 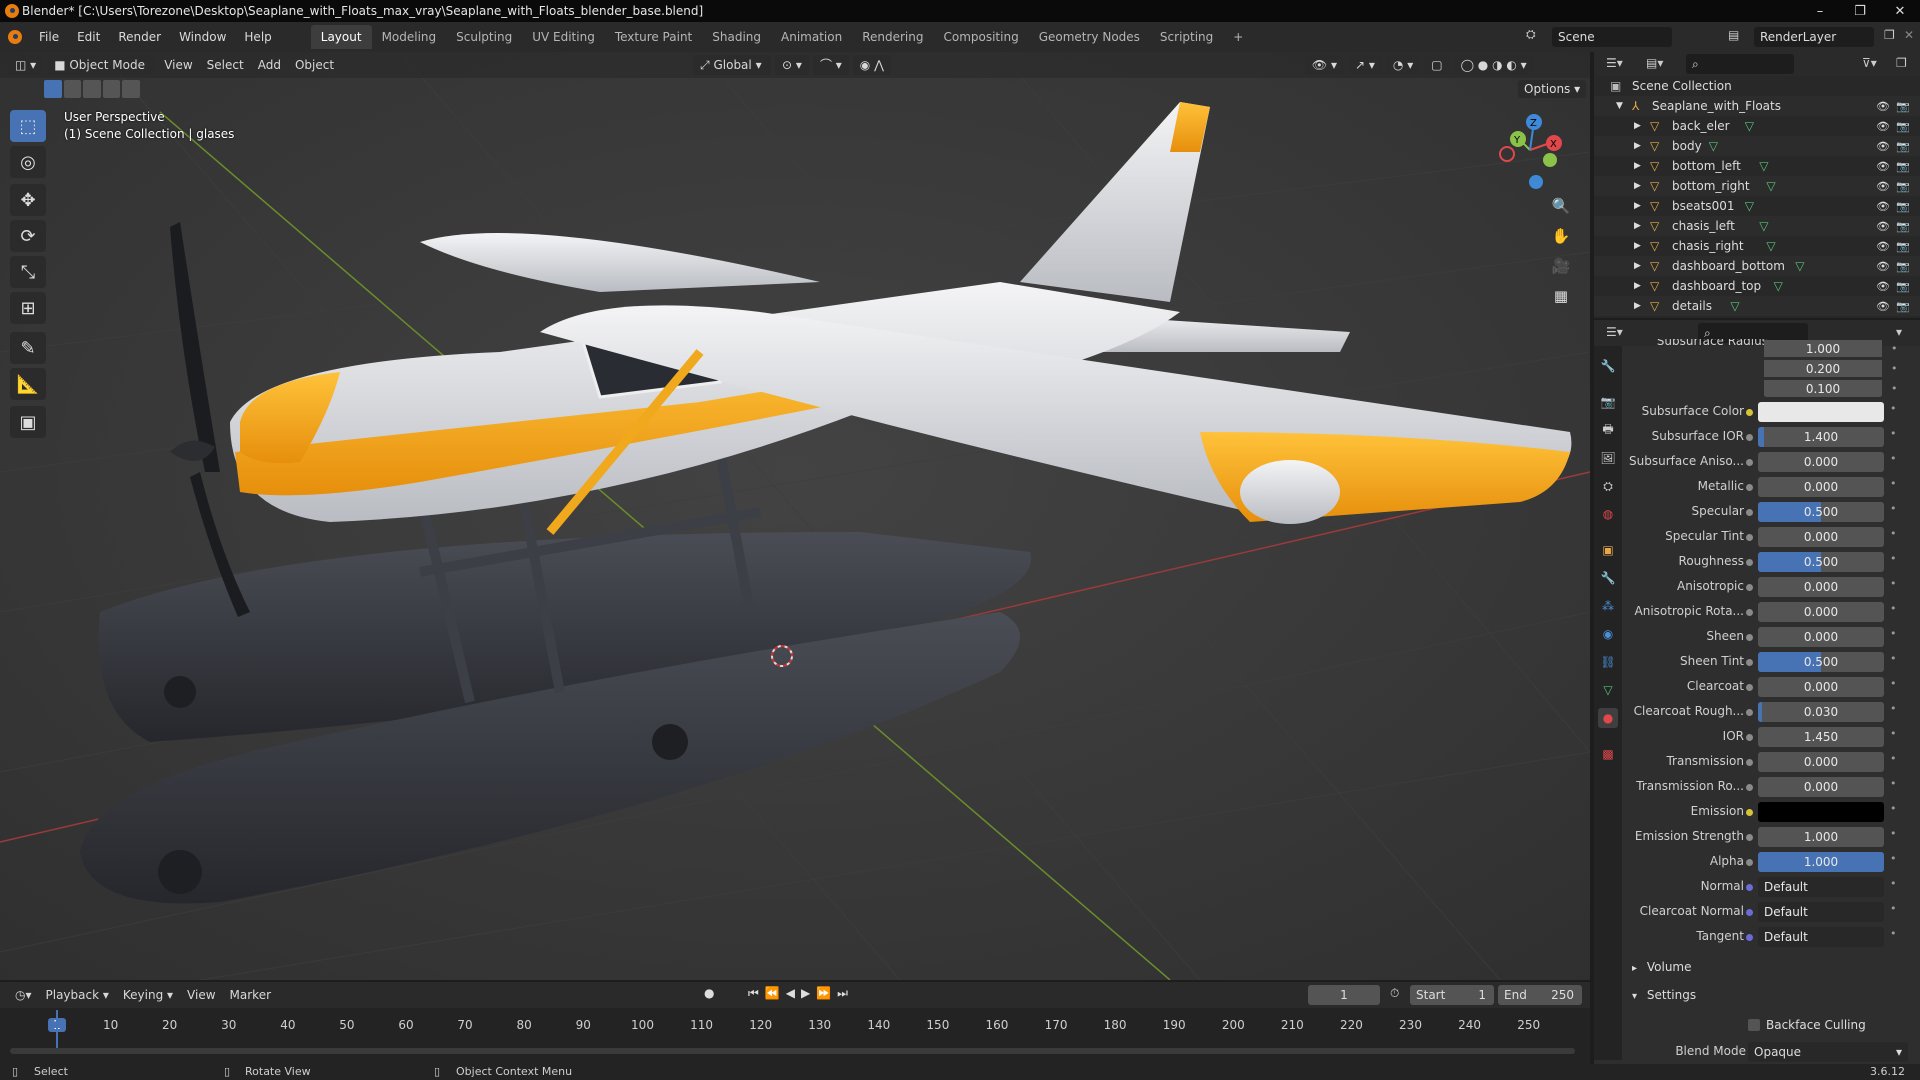 I want to click on options-button: Options ▾, so click(x=1552, y=89).